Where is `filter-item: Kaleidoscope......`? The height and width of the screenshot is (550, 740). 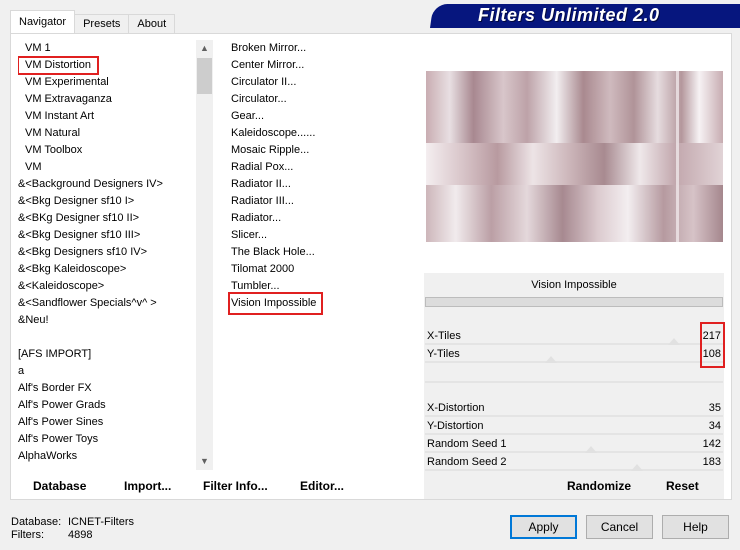 filter-item: Kaleidoscope...... is located at coordinates (324, 133).